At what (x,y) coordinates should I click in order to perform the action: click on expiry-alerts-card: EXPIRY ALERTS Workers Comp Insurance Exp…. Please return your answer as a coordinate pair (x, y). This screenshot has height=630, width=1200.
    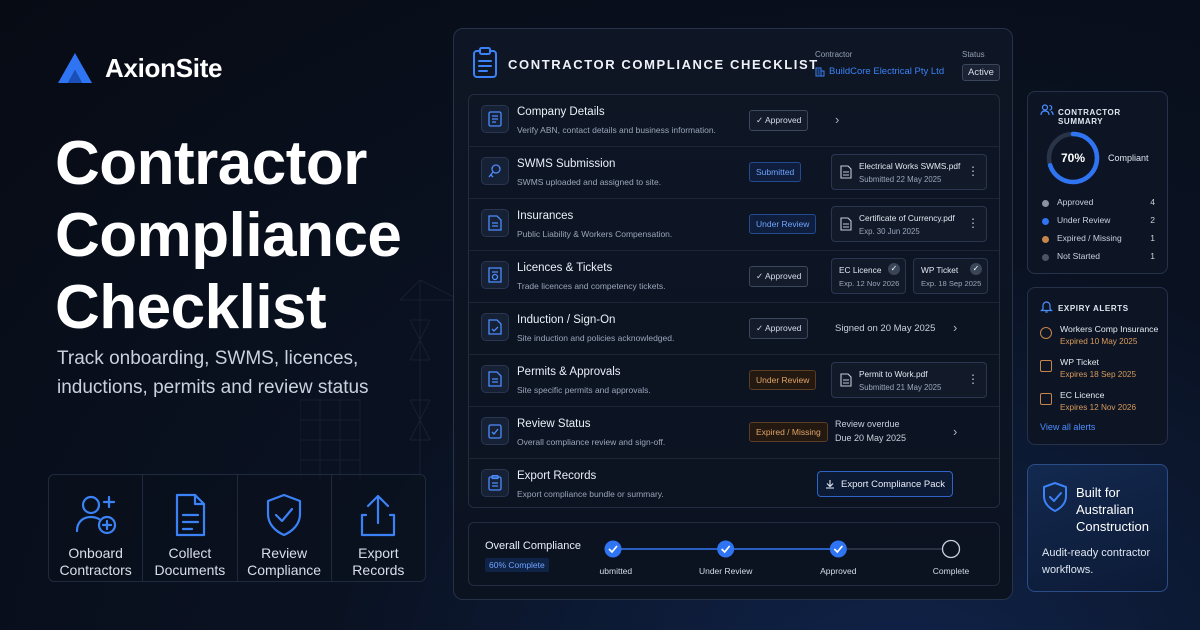
    Looking at the image, I should click on (1097, 366).